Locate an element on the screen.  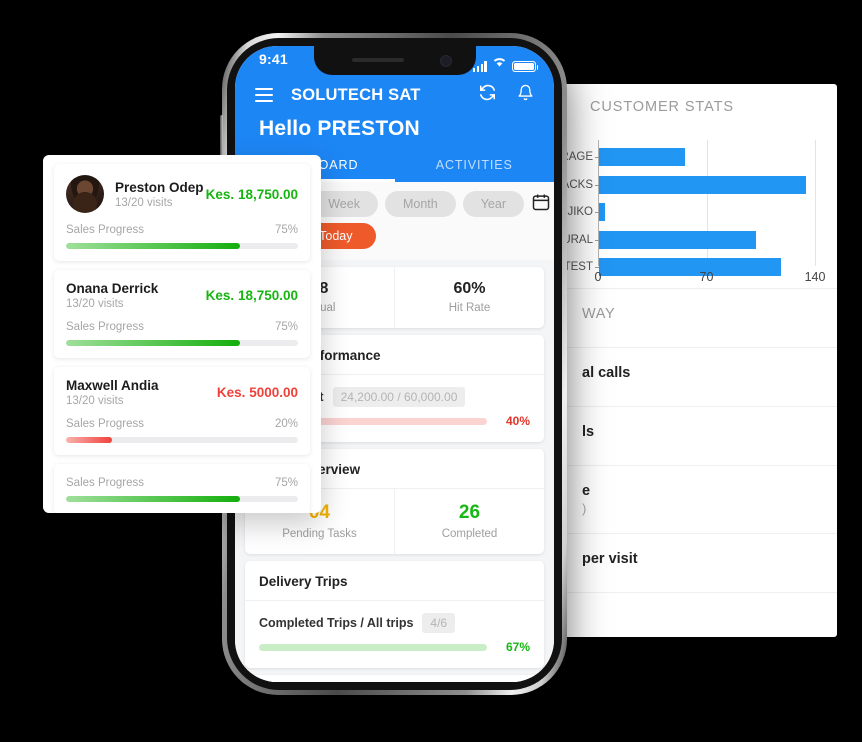
chart-category-label: JIKO is located at coordinates (580, 212).